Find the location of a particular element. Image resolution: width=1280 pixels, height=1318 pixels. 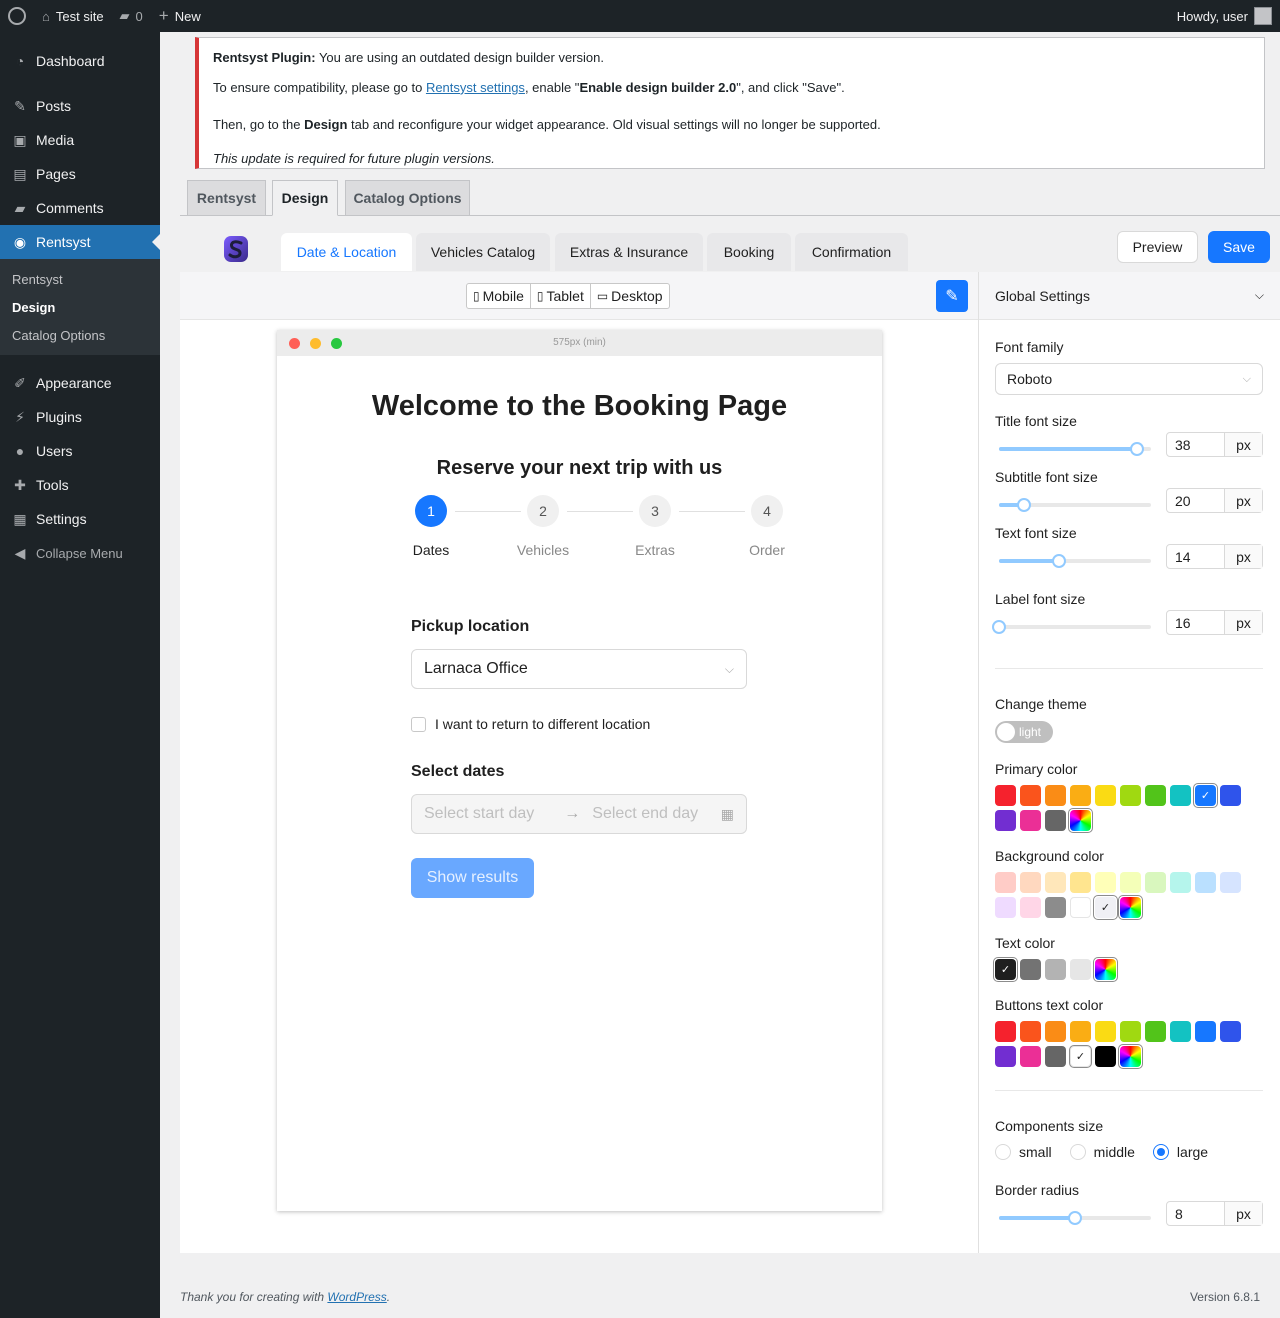

menu-tools: ✚ Tools is located at coordinates (80, 485).